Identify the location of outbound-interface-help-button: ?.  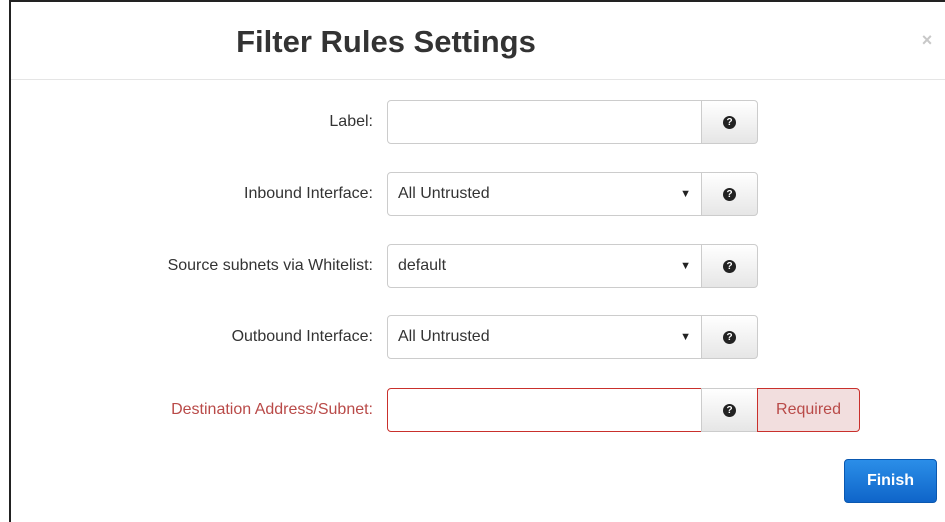
(729, 337).